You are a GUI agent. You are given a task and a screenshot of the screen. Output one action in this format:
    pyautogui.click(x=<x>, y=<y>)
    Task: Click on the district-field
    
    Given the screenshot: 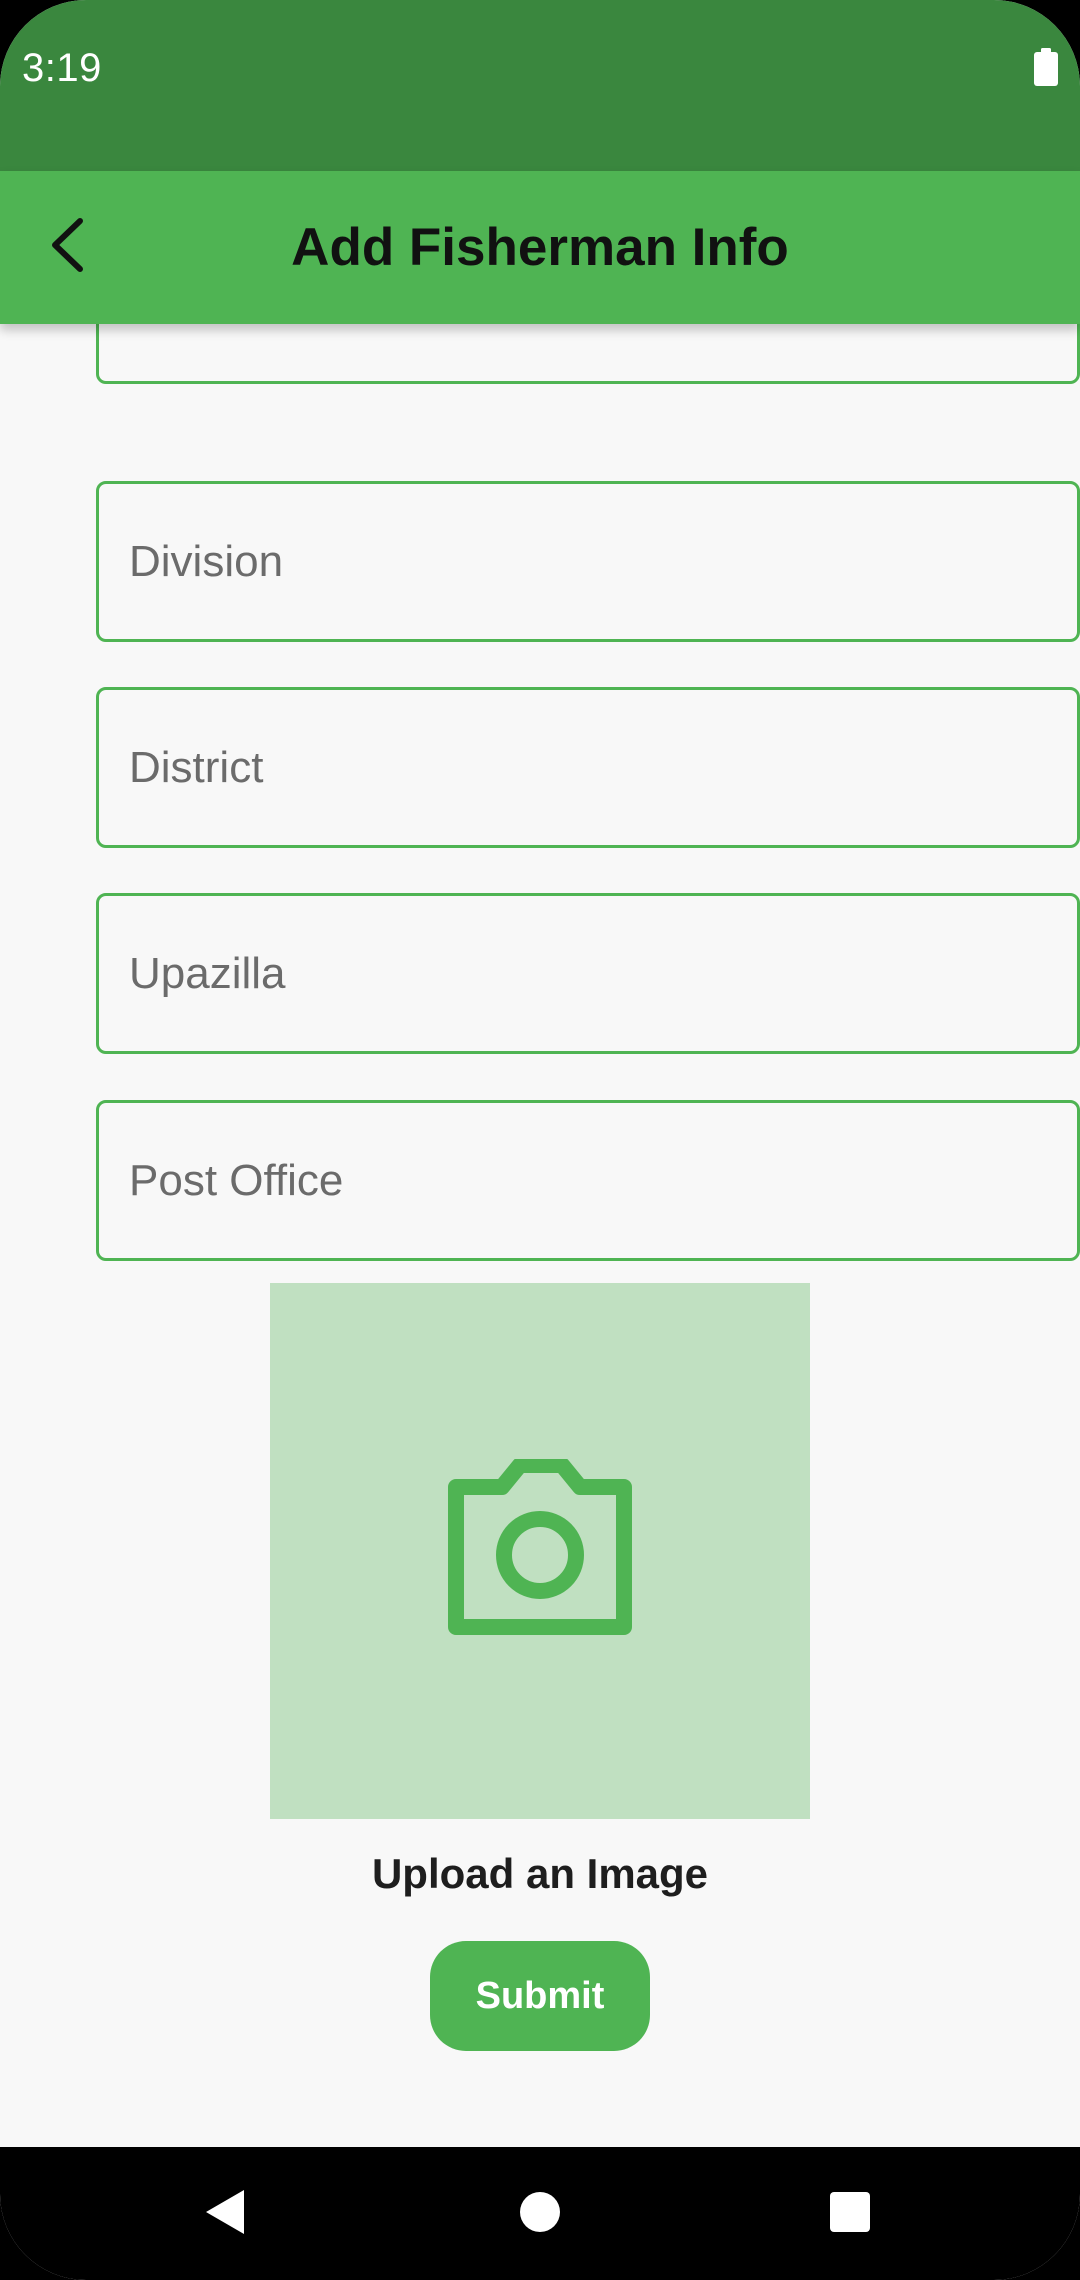 What is the action you would take?
    pyautogui.click(x=588, y=767)
    